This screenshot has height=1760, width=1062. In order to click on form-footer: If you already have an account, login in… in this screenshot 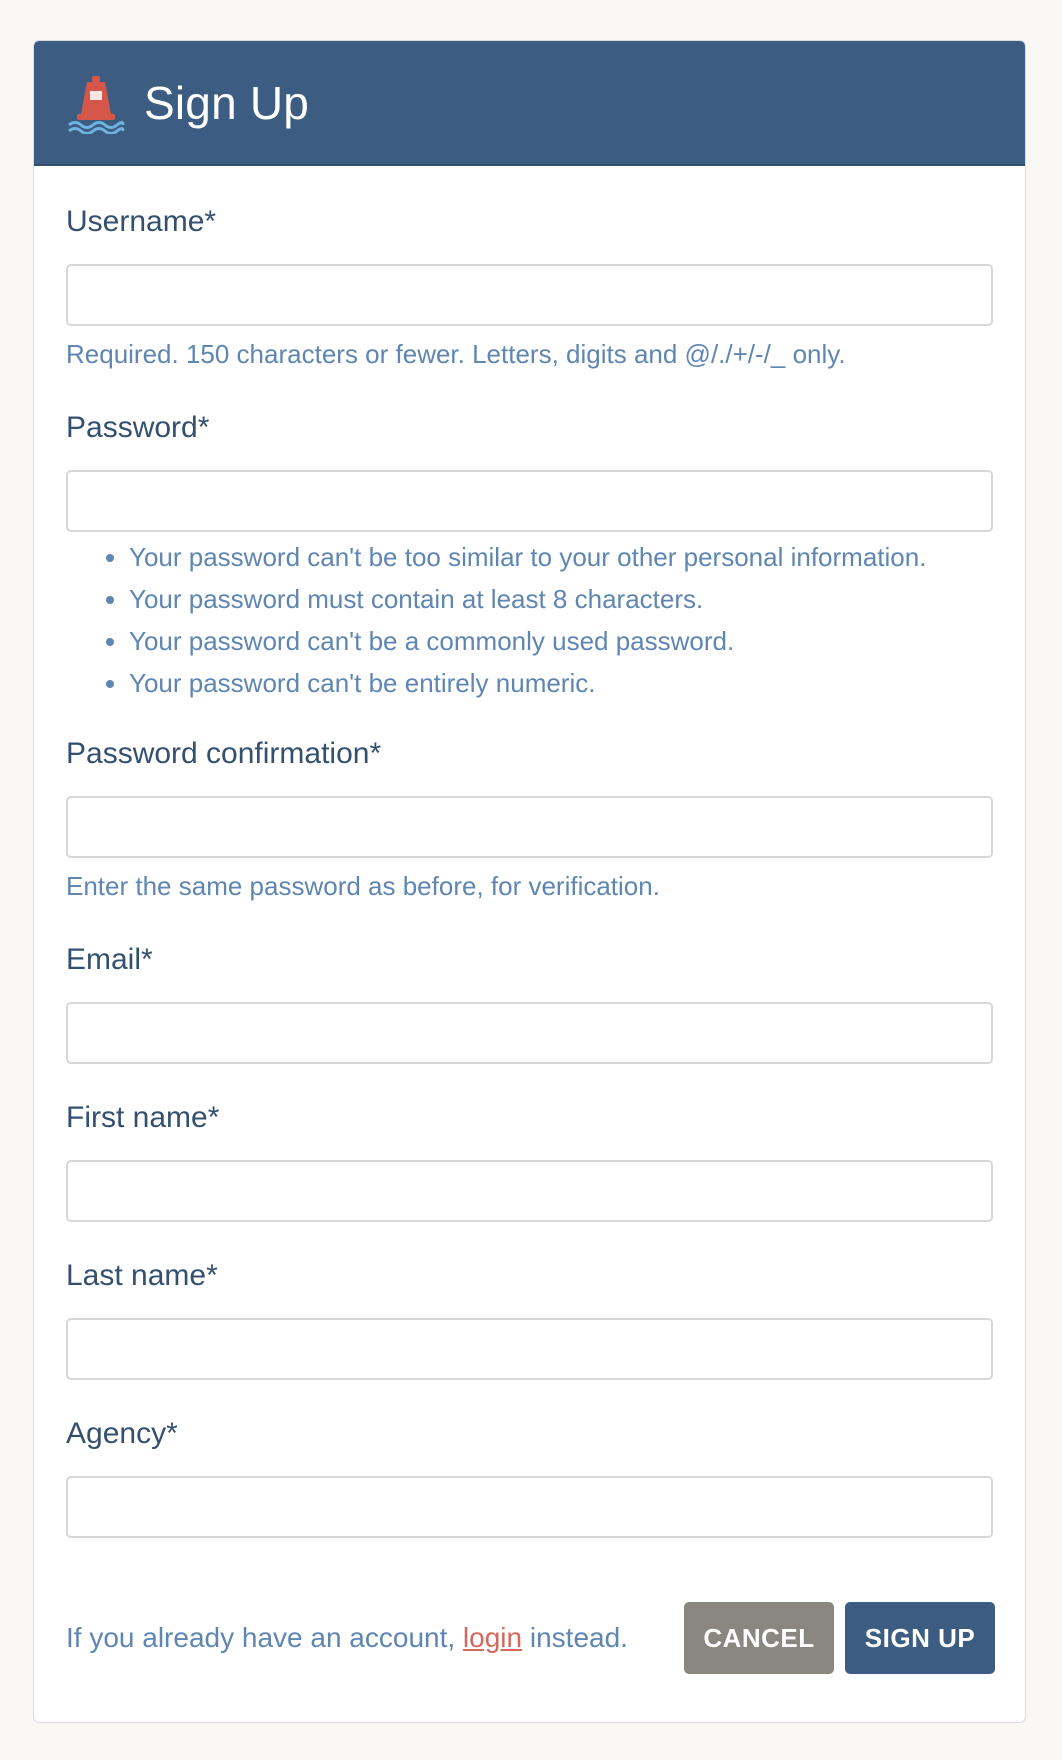, I will do `click(530, 1638)`.